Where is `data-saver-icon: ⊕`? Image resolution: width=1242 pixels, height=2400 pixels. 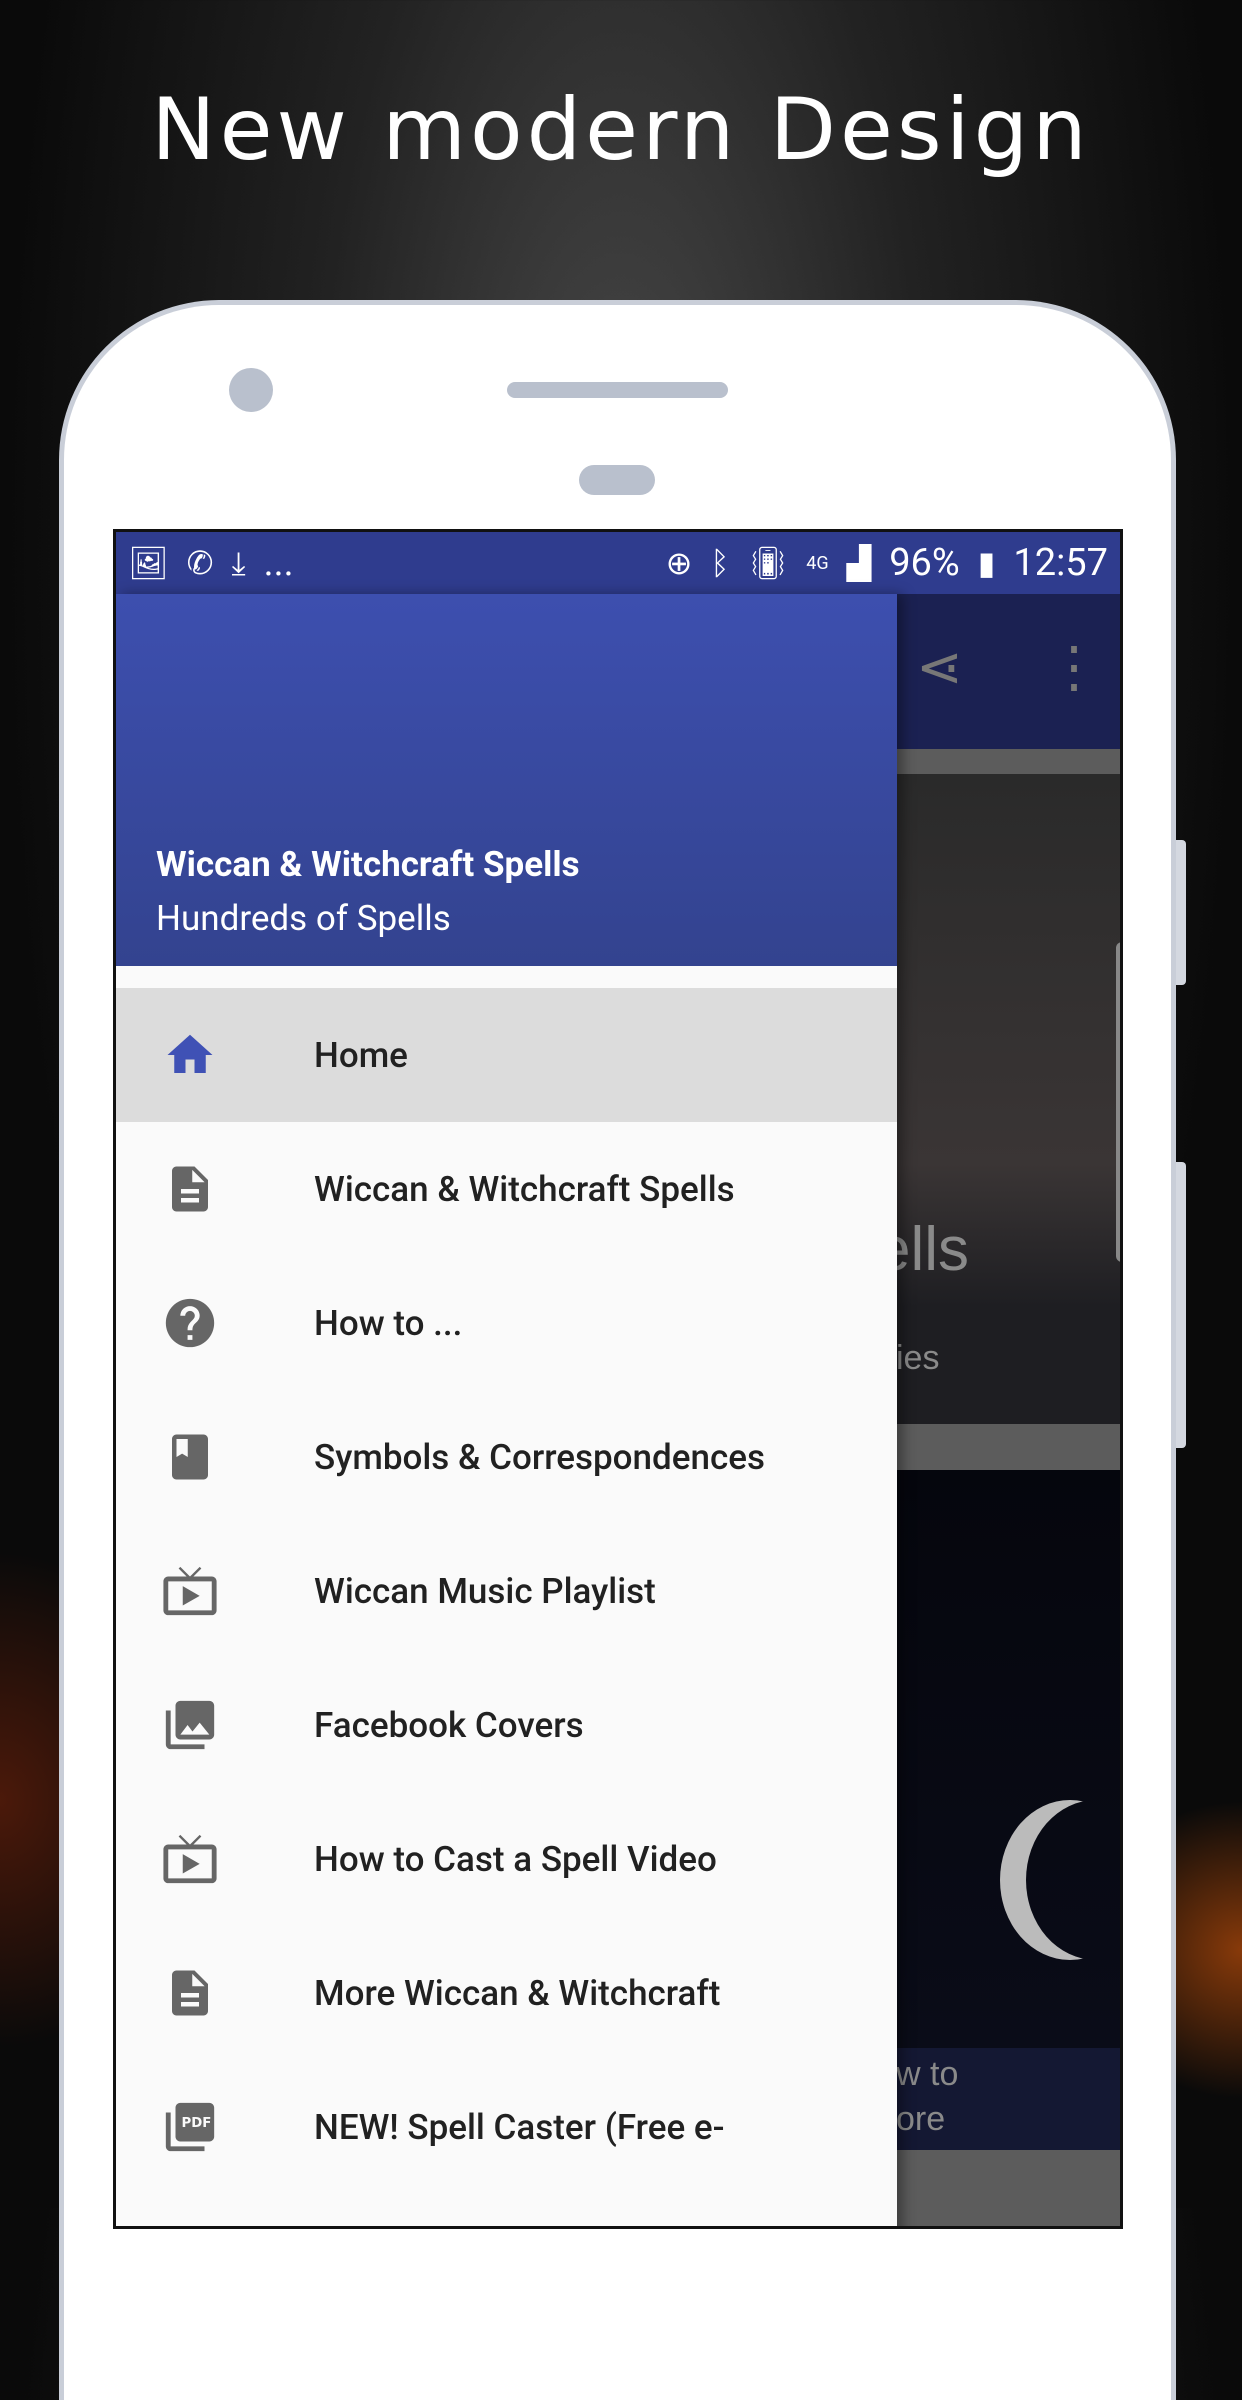
data-saver-icon: ⊕ is located at coordinates (679, 563).